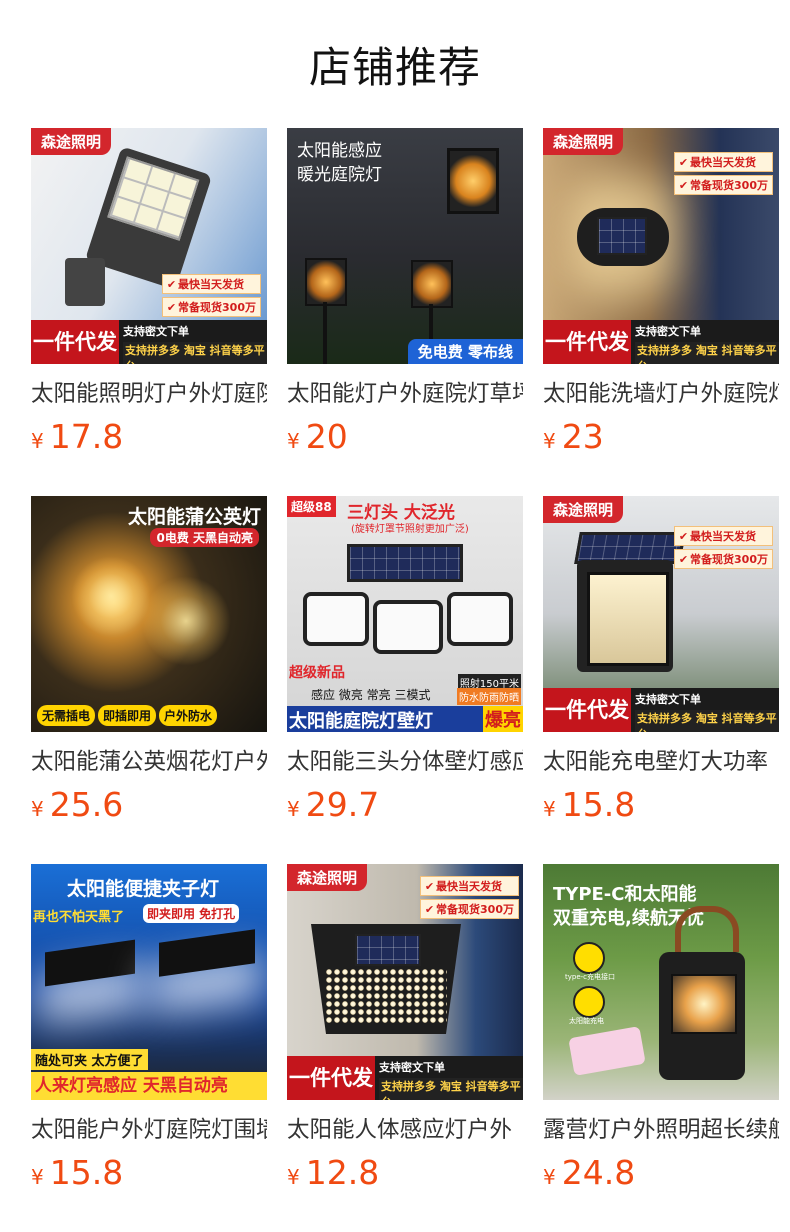 Image resolution: width=790 pixels, height=1232 pixels. What do you see at coordinates (405, 563) in the screenshot?
I see `solar-panel` at bounding box center [405, 563].